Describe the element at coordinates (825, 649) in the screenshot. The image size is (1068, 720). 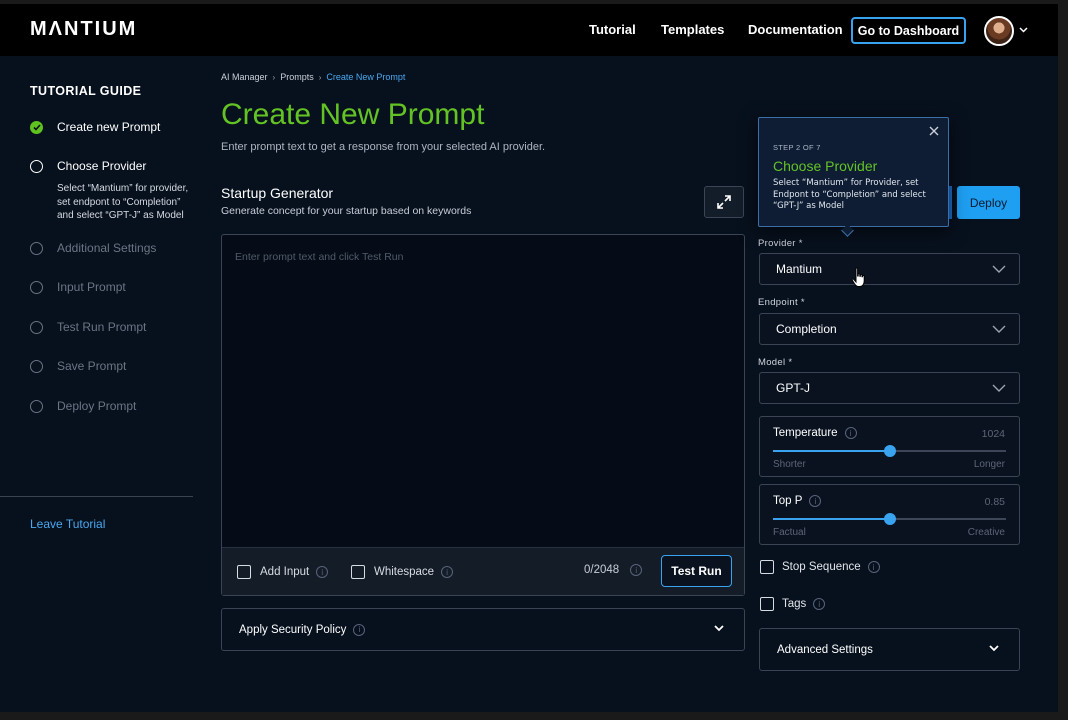
I see `advanced-settings-label: Advanced Settings` at that location.